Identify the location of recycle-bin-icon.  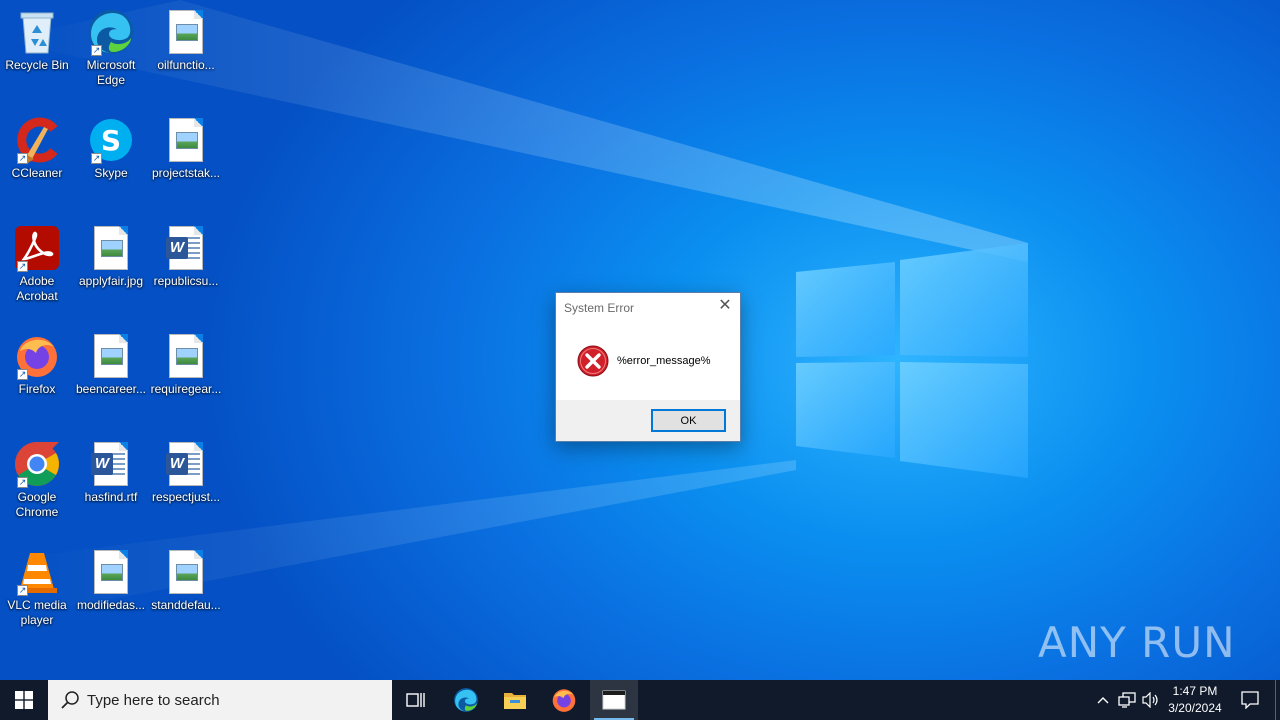
(37, 33).